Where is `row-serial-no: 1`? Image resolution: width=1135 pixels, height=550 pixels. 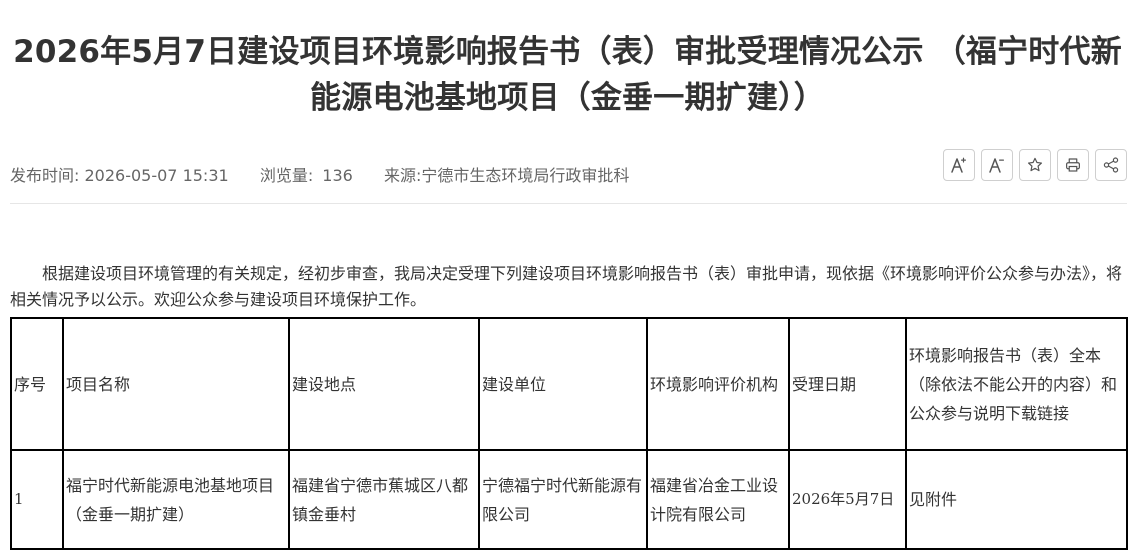
row-serial-no: 1 is located at coordinates (37, 499).